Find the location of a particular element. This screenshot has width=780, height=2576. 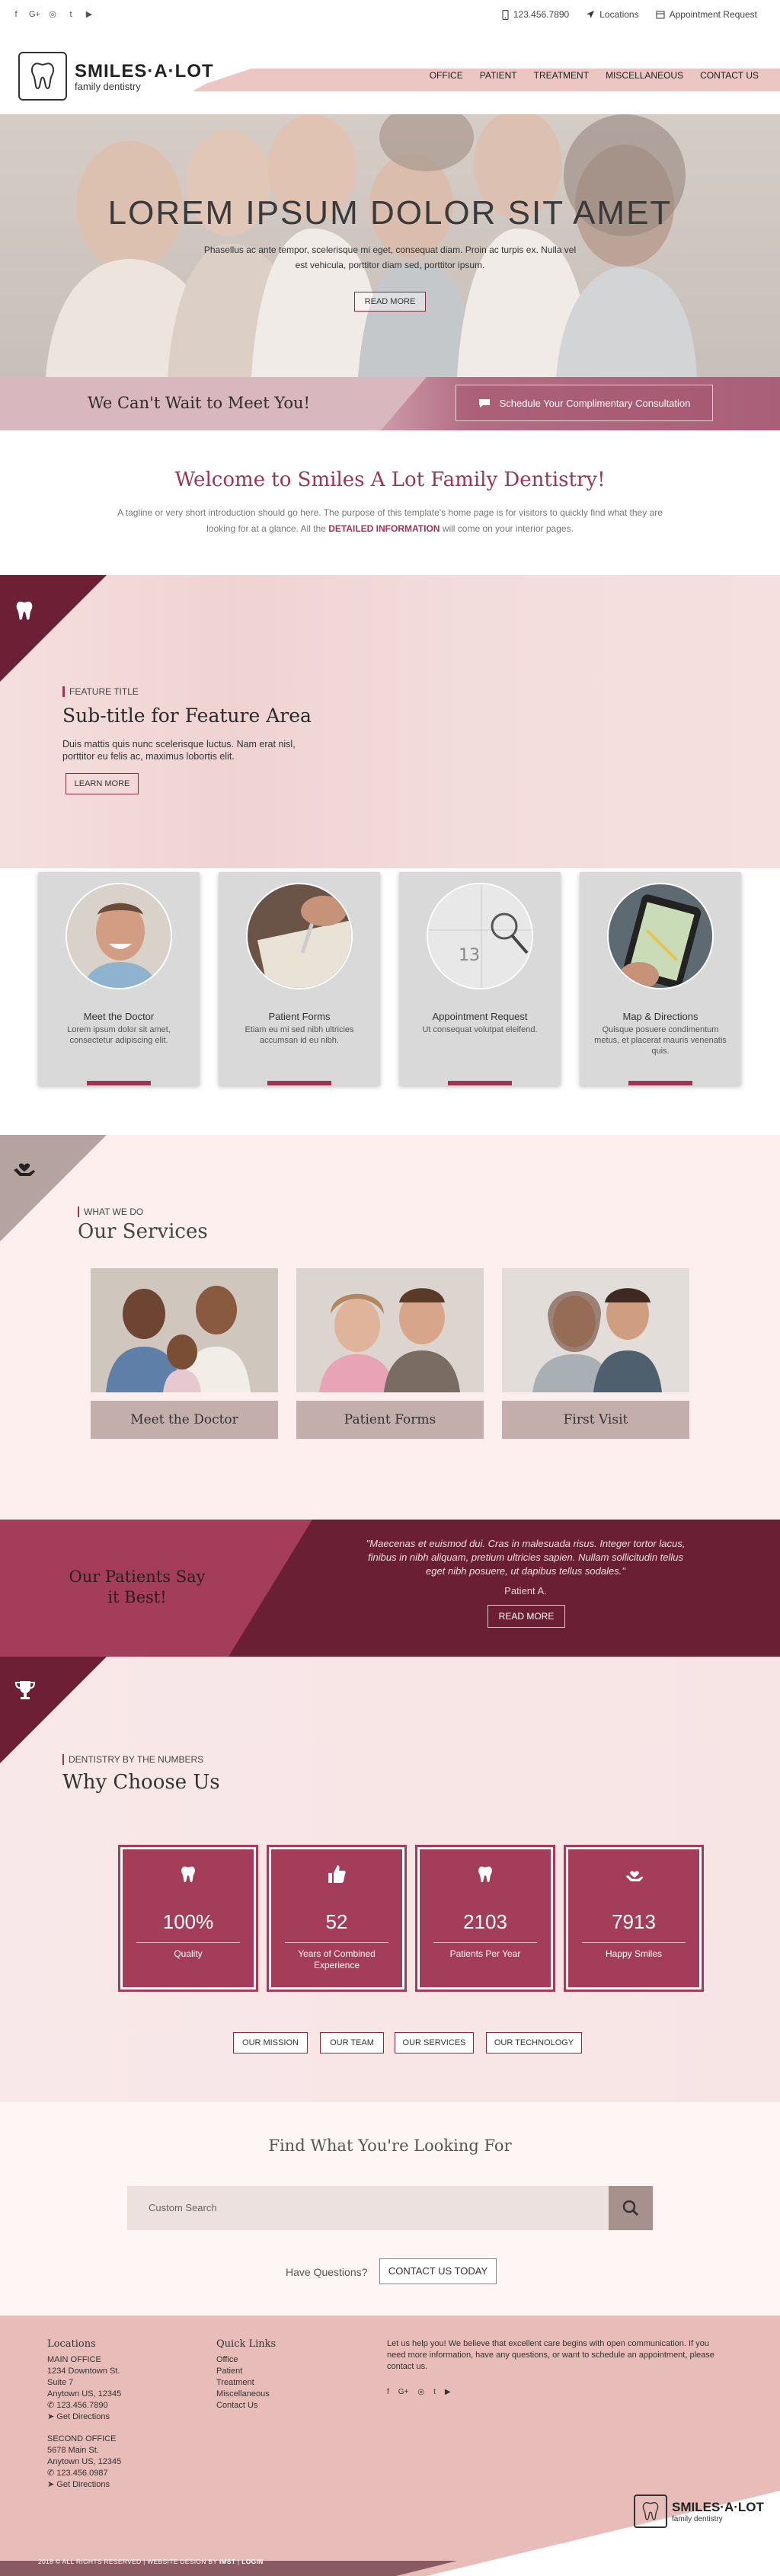

our-technology-button: OUR TECHNOLOGY is located at coordinates (534, 2042).